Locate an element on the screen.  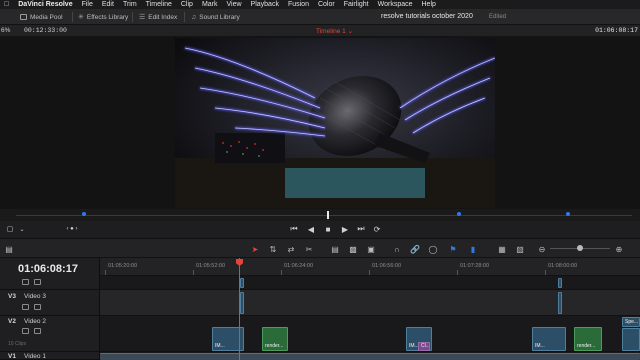
zoom-out-icon: ⊖ is located at coordinates (542, 249).